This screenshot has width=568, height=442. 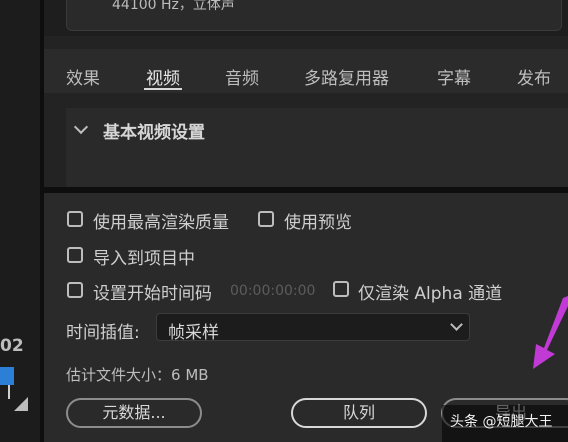 I want to click on set-start-timecode-checkbox, so click(x=75, y=290).